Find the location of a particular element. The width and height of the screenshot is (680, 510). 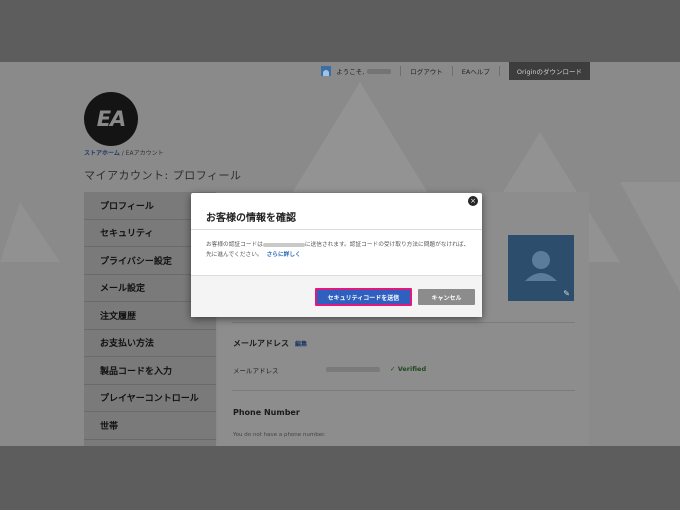

username-redacted is located at coordinates (379, 71).